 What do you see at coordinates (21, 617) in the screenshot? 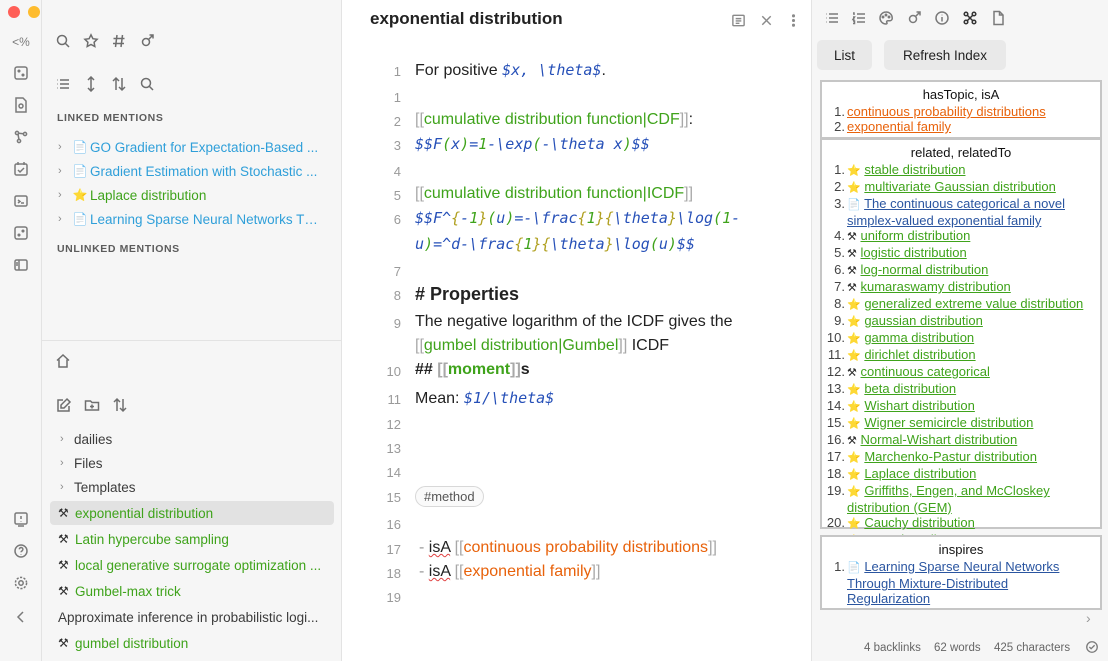
I see `collapse-icon` at bounding box center [21, 617].